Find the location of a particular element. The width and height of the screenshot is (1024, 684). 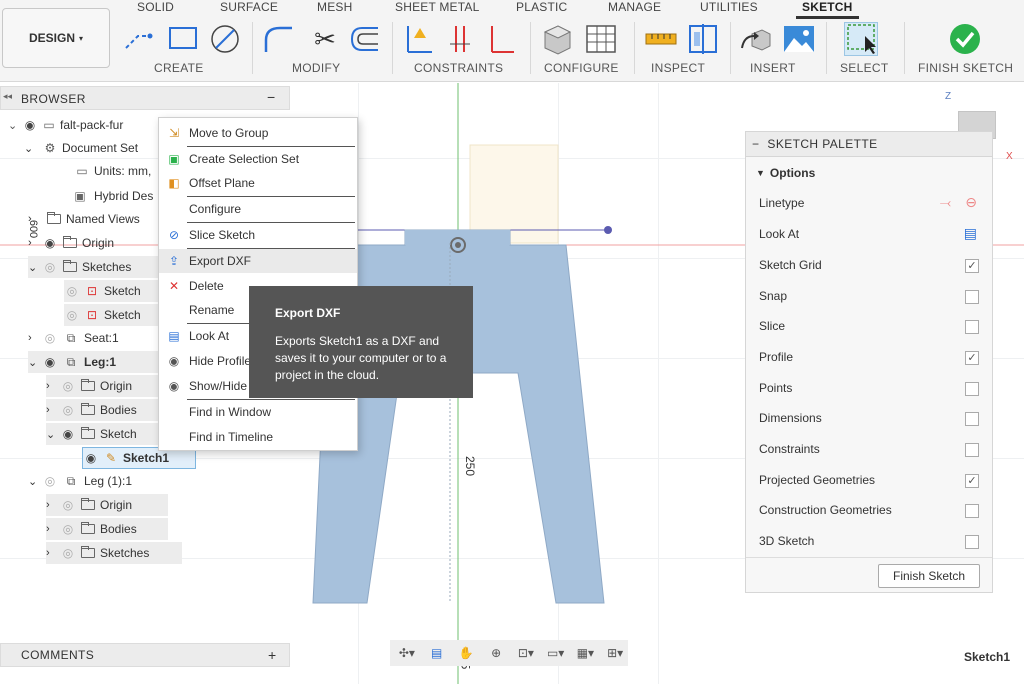

tree-row-sketches: ⌄ ◎ Sketches is located at coordinates (93, 267).